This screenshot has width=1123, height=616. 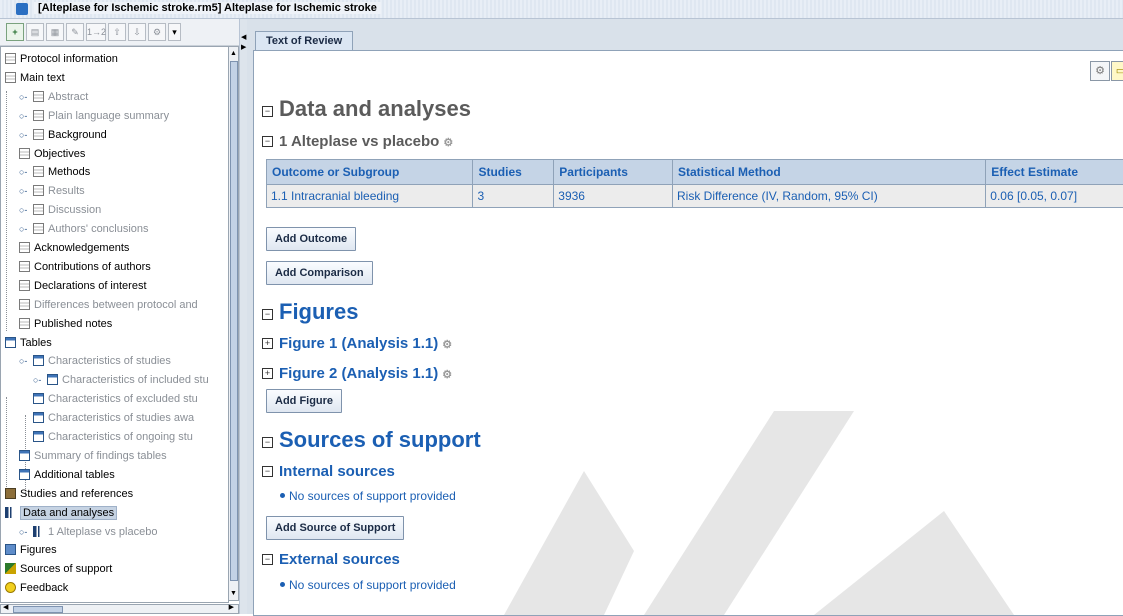 I want to click on table-cell: 3936, so click(x=613, y=196).